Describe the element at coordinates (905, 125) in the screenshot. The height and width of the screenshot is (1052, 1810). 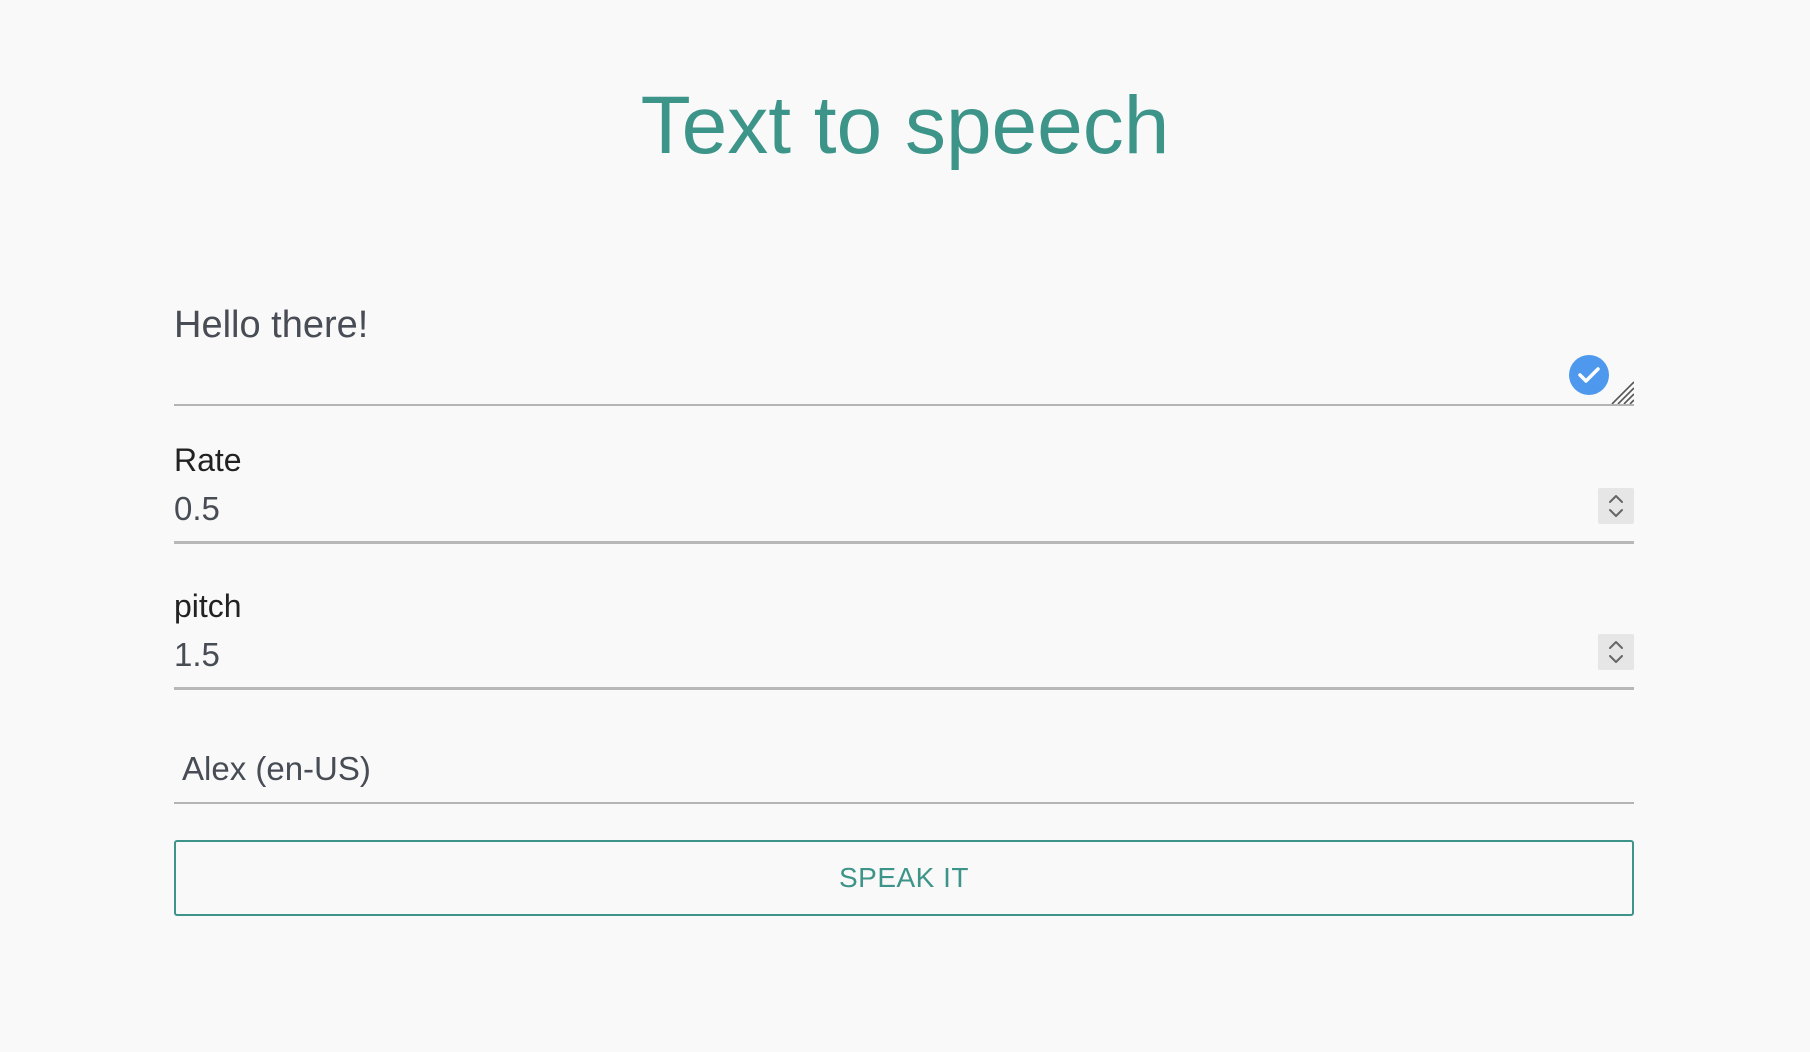
I see `page-title: Text to speech` at that location.